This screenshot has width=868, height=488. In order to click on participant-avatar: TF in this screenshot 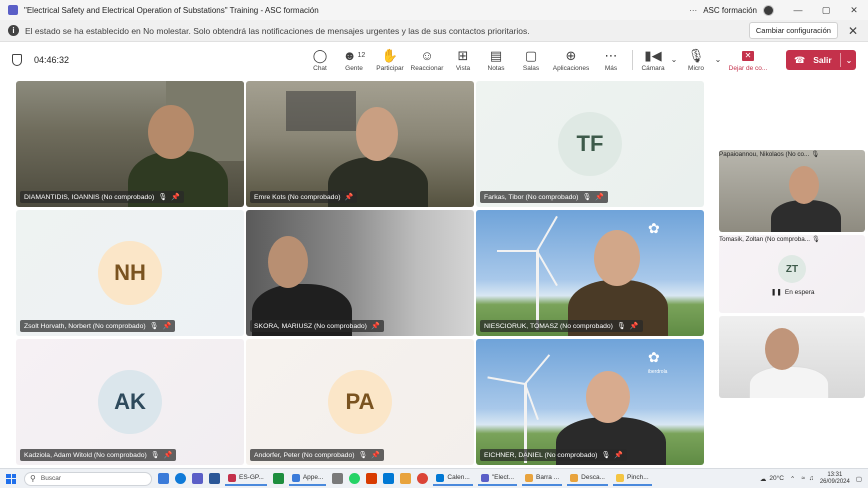, I will do `click(590, 144)`.